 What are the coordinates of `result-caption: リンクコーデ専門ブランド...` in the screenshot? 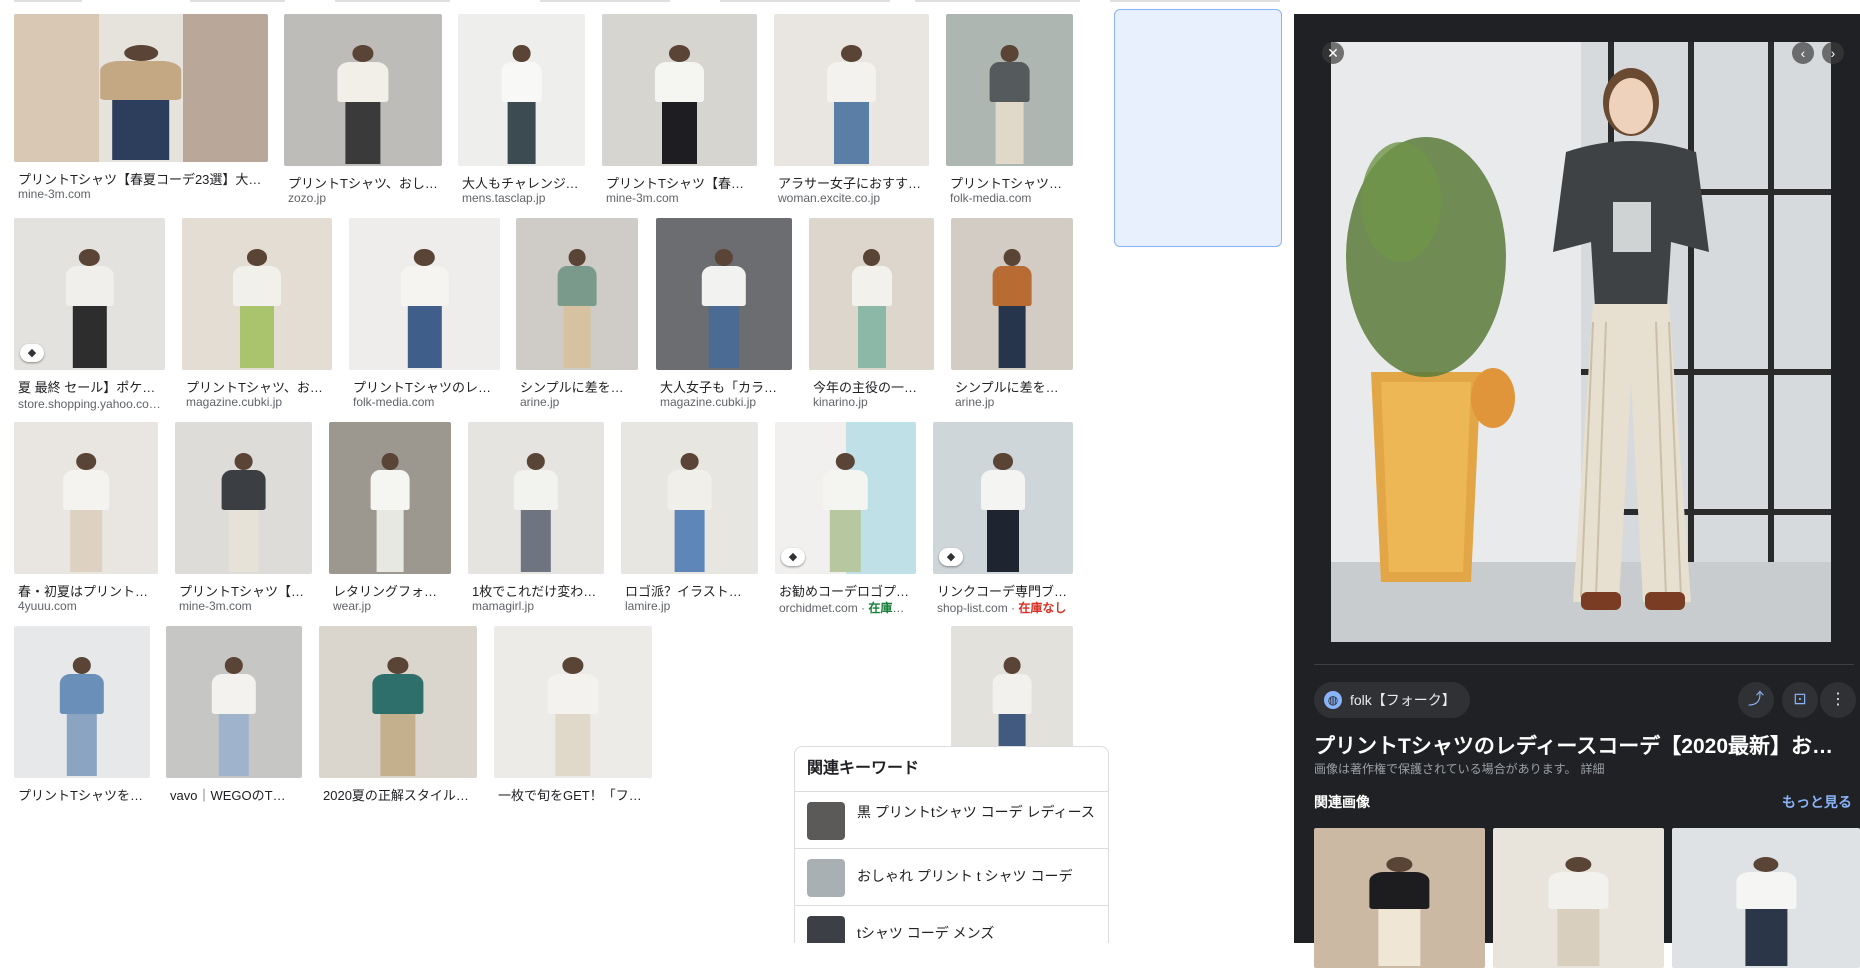 It's located at (1003, 590).